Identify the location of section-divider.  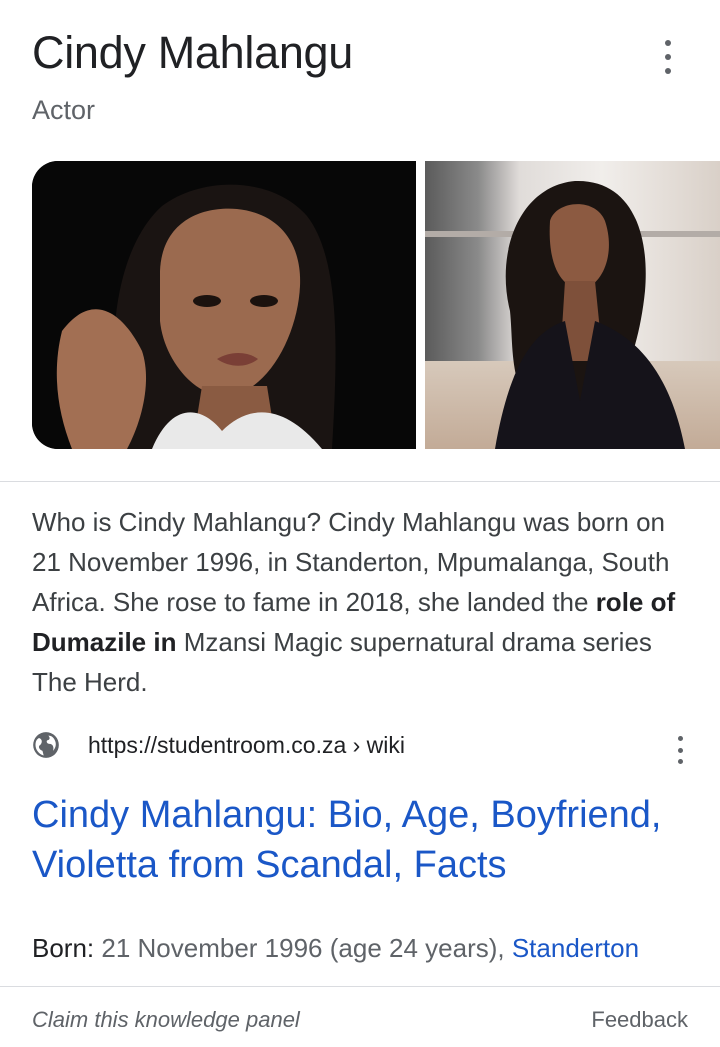
(360, 481).